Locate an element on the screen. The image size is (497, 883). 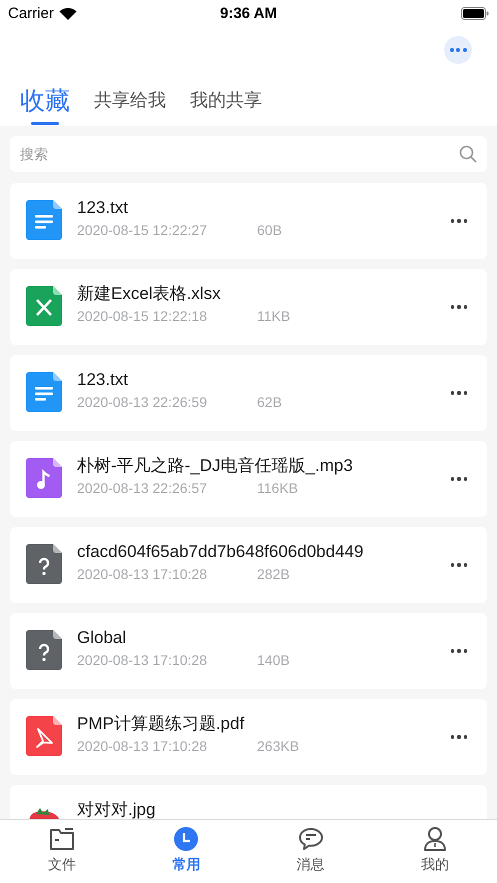
nav-tab: 我的 is located at coordinates (434, 850).